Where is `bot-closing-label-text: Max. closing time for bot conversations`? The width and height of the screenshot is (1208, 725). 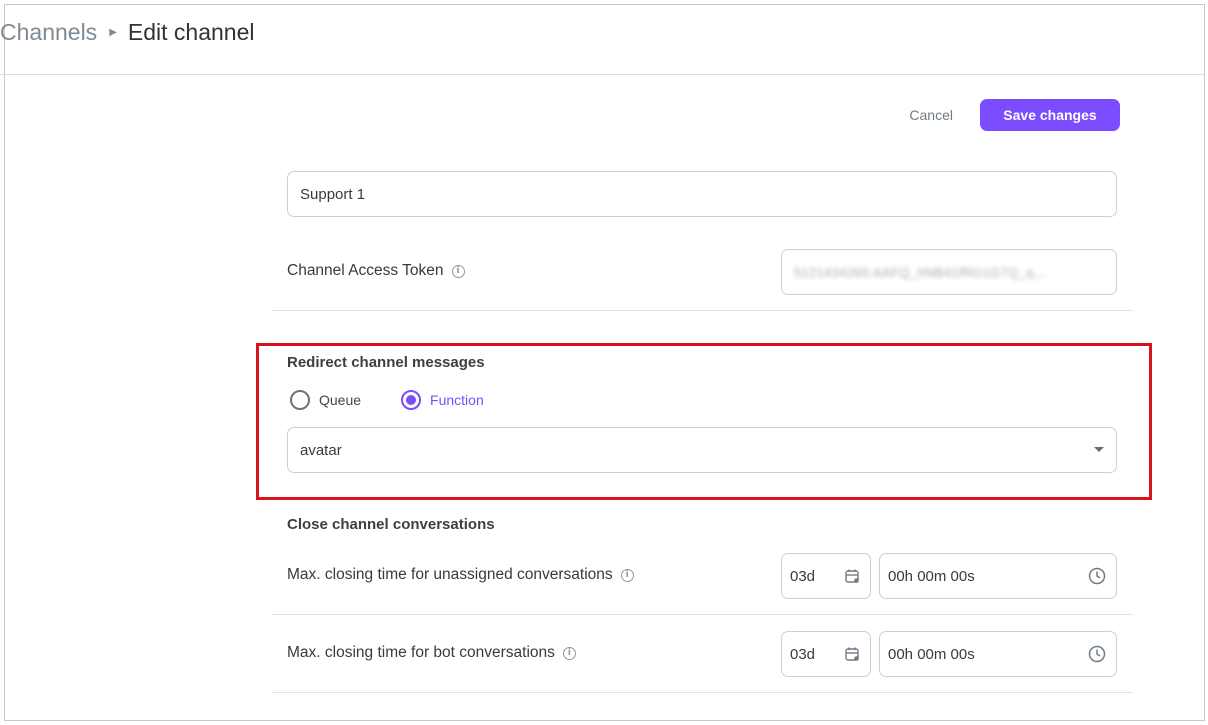
bot-closing-label-text: Max. closing time for bot conversations is located at coordinates (421, 652).